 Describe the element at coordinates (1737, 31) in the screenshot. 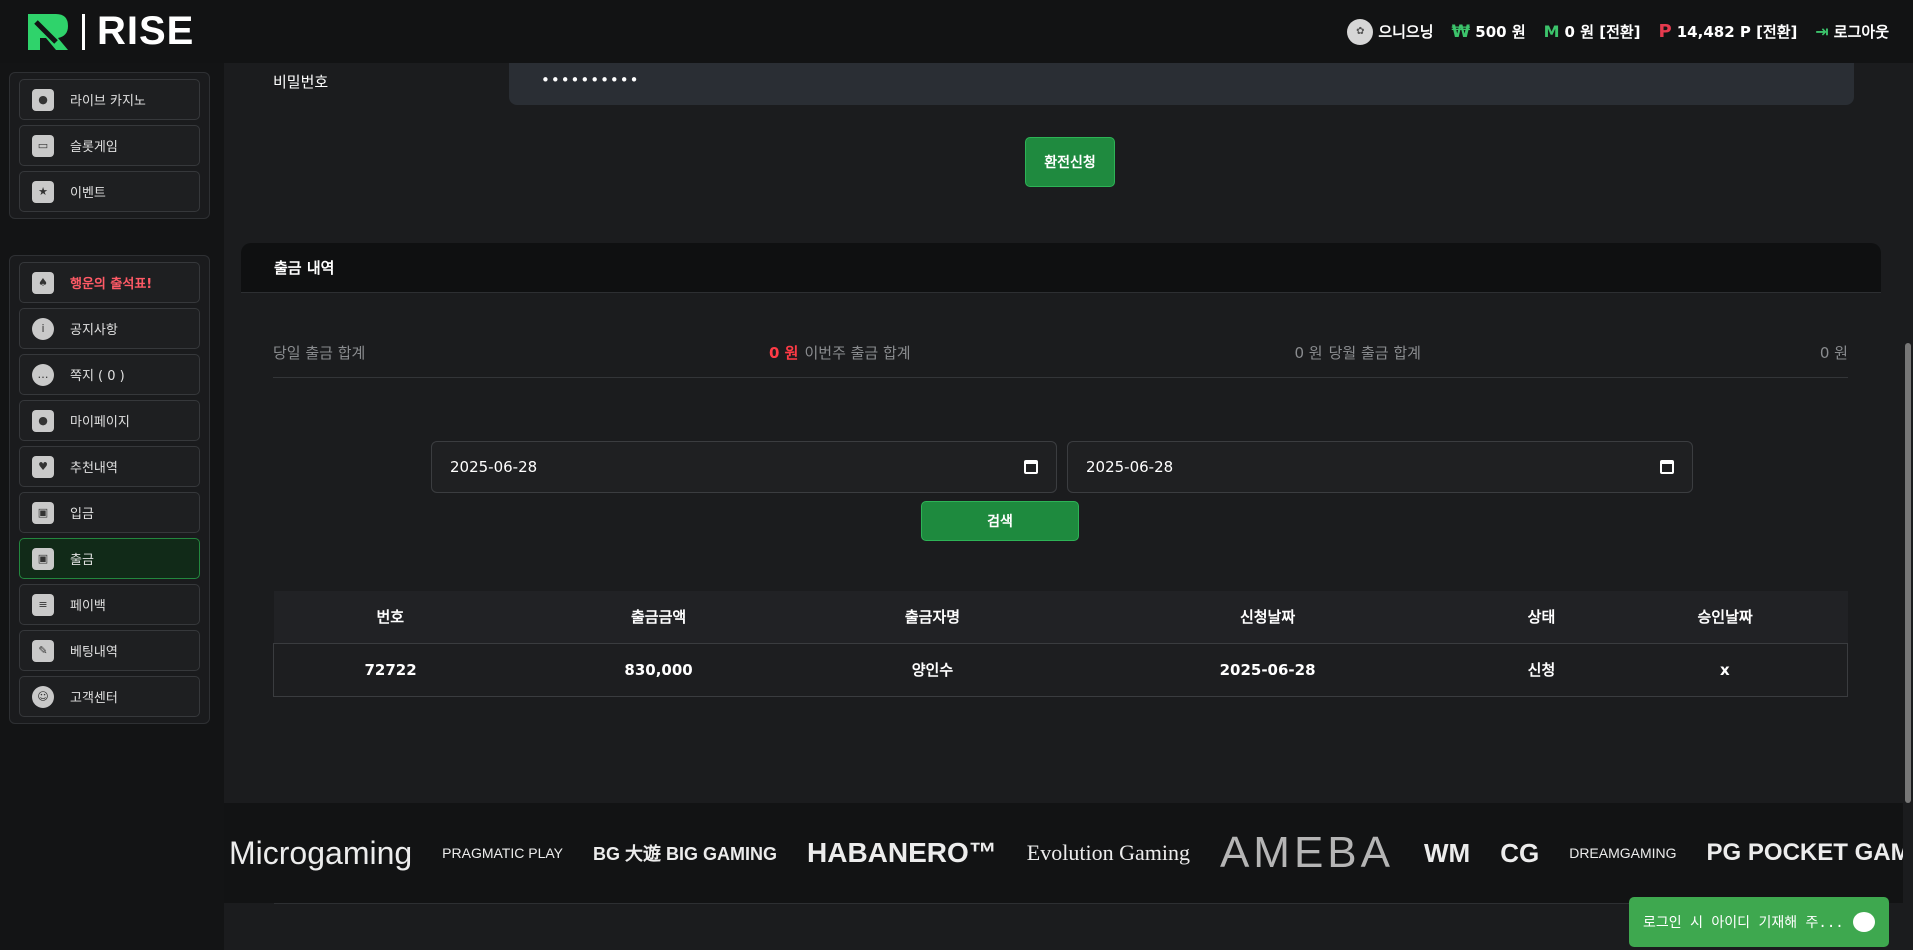

I see `point-balance-value: 14,482 P [전환]` at that location.